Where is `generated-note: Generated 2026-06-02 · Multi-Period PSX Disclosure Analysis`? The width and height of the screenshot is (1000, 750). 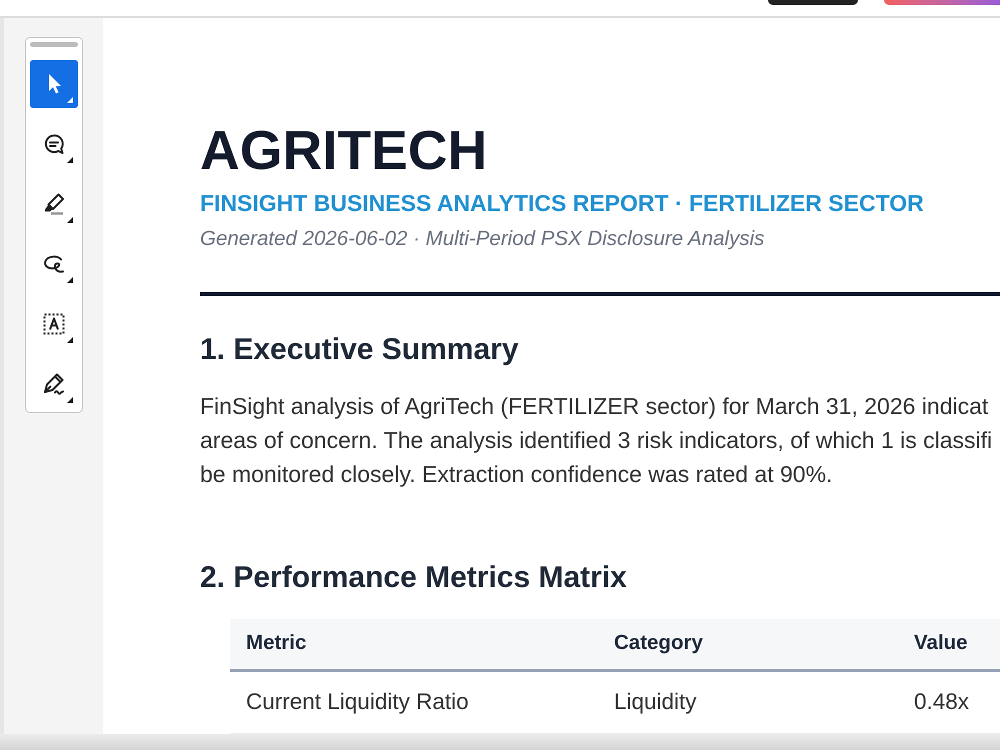 generated-note: Generated 2026-06-02 · Multi-Period PSX Disclosure Analysis is located at coordinates (483, 239).